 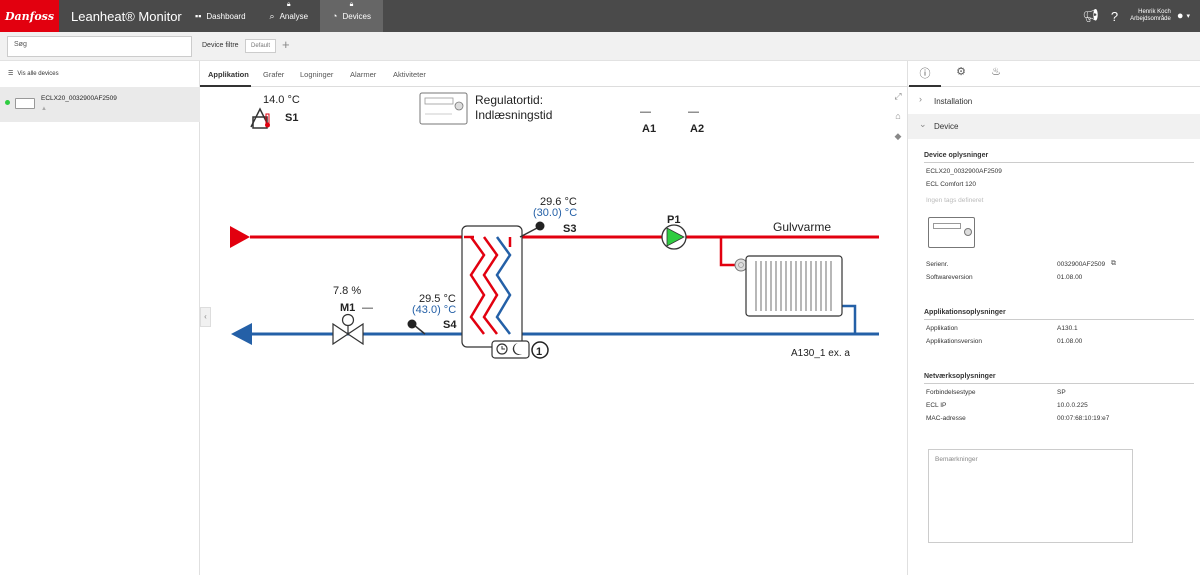 I want to click on tab-aktiviteter: Aktiviteter, so click(x=409, y=74).